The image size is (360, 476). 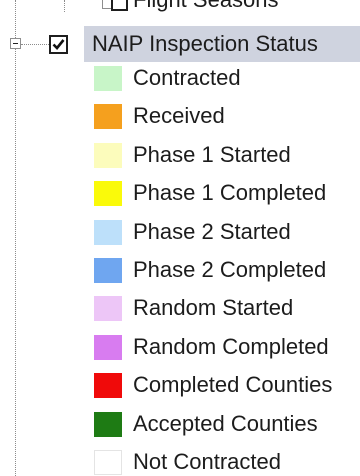 I want to click on layer-row-naip-inspection-status: NAIP Inspection Status, so click(x=222, y=44).